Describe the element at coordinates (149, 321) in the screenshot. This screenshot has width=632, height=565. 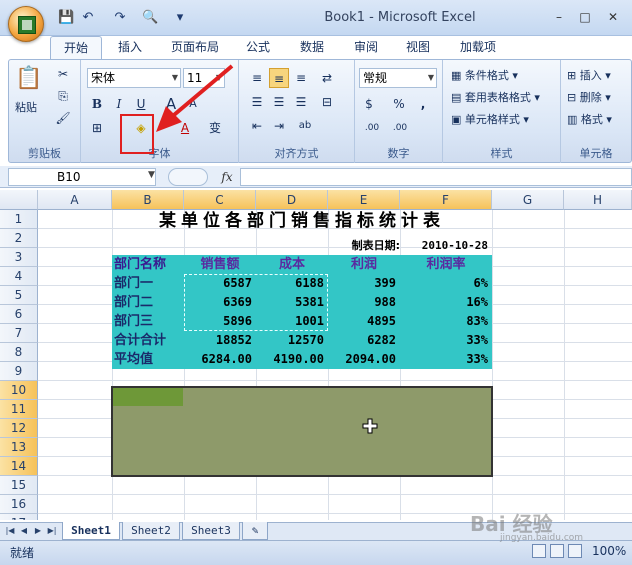
I see `dept-name-cell: 部门三` at that location.